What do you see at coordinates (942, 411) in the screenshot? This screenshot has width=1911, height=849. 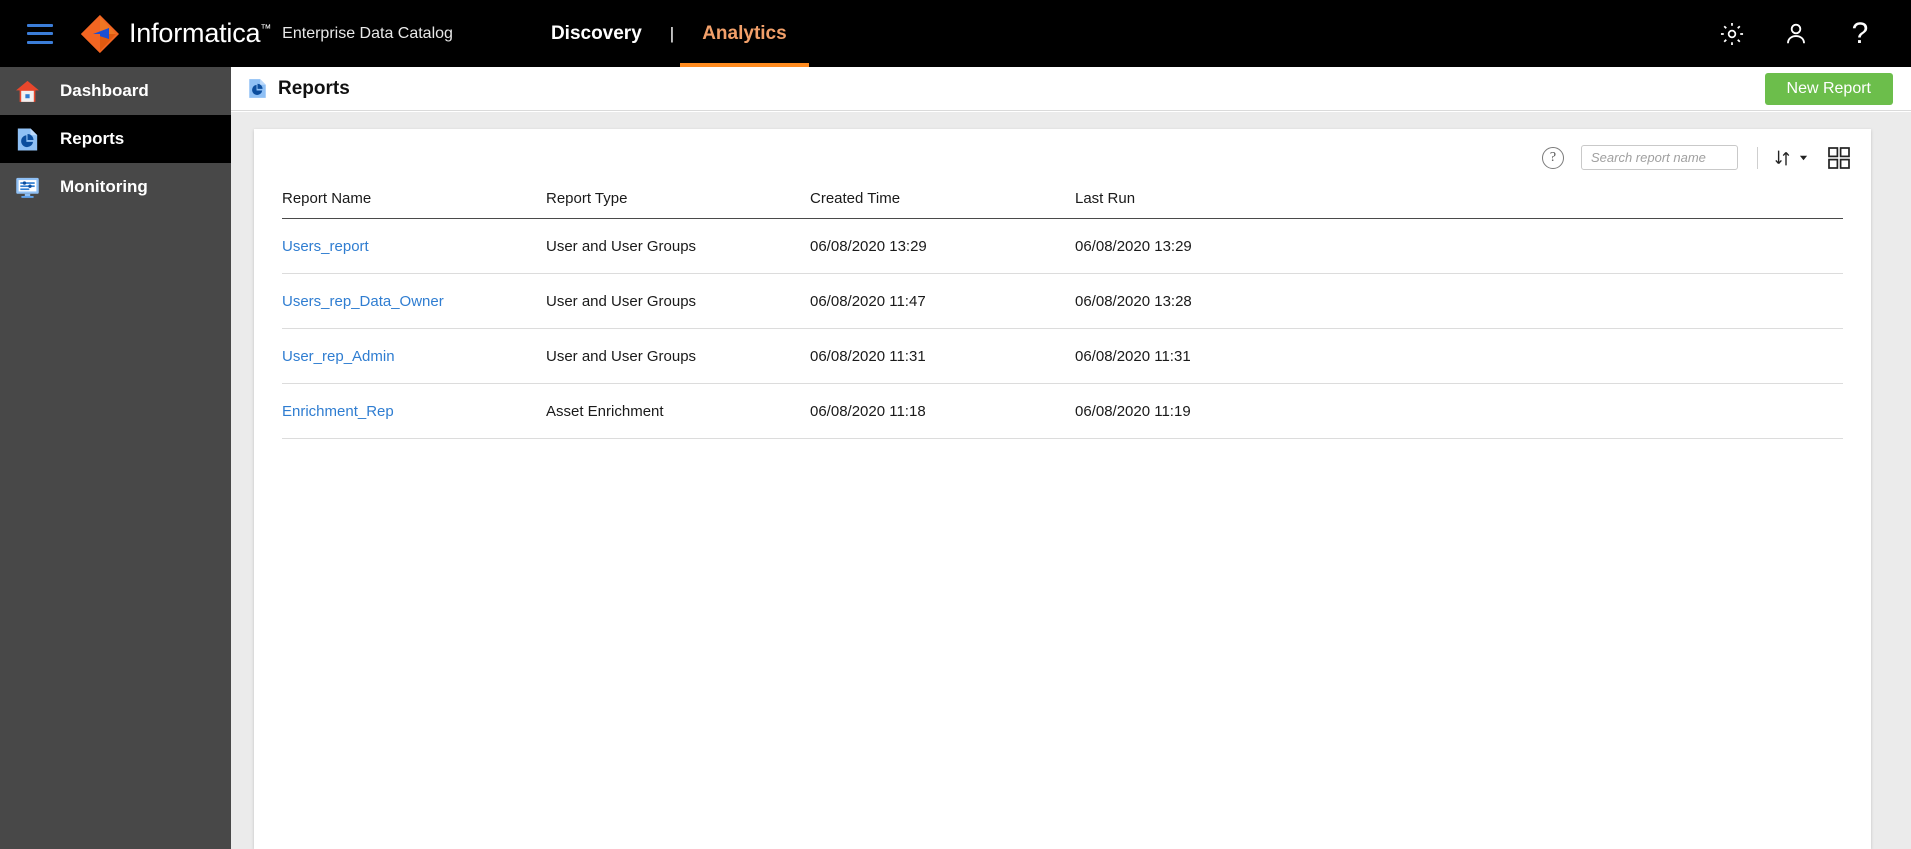 I see `cell-created-time: 06/08/2020 11:18` at bounding box center [942, 411].